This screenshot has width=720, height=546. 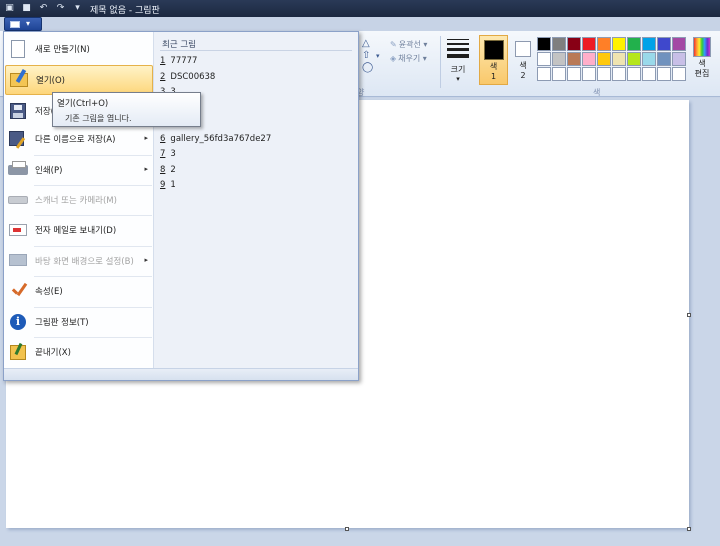 What do you see at coordinates (19, 80) in the screenshot?
I see `open-folder-icon` at bounding box center [19, 80].